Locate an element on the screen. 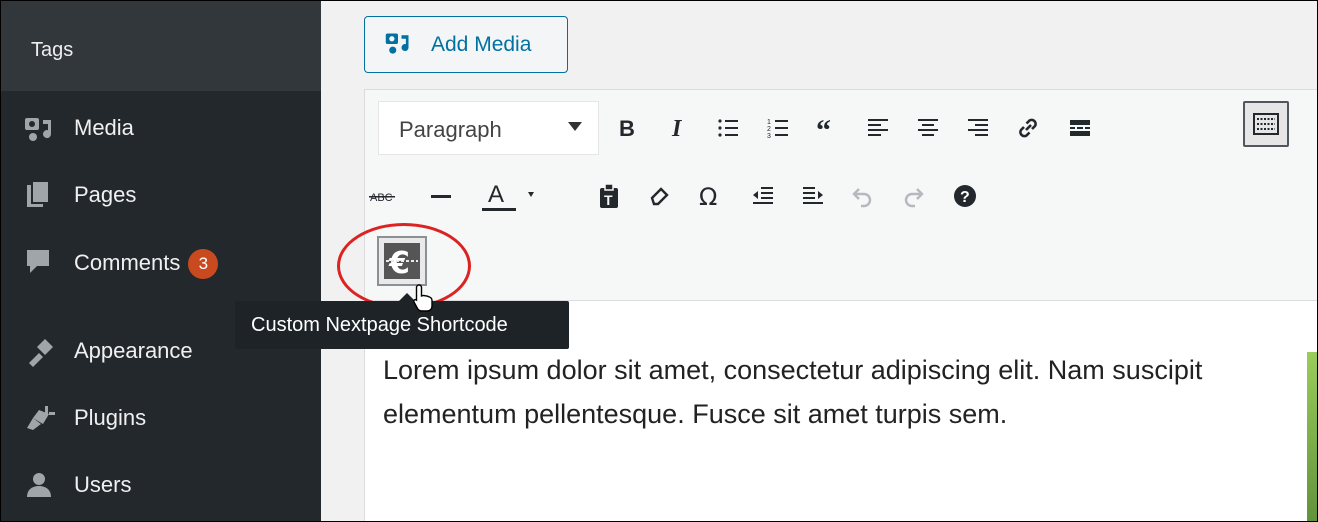 This screenshot has height=522, width=1318. sidebar-item-label: Appearance is located at coordinates (133, 350).